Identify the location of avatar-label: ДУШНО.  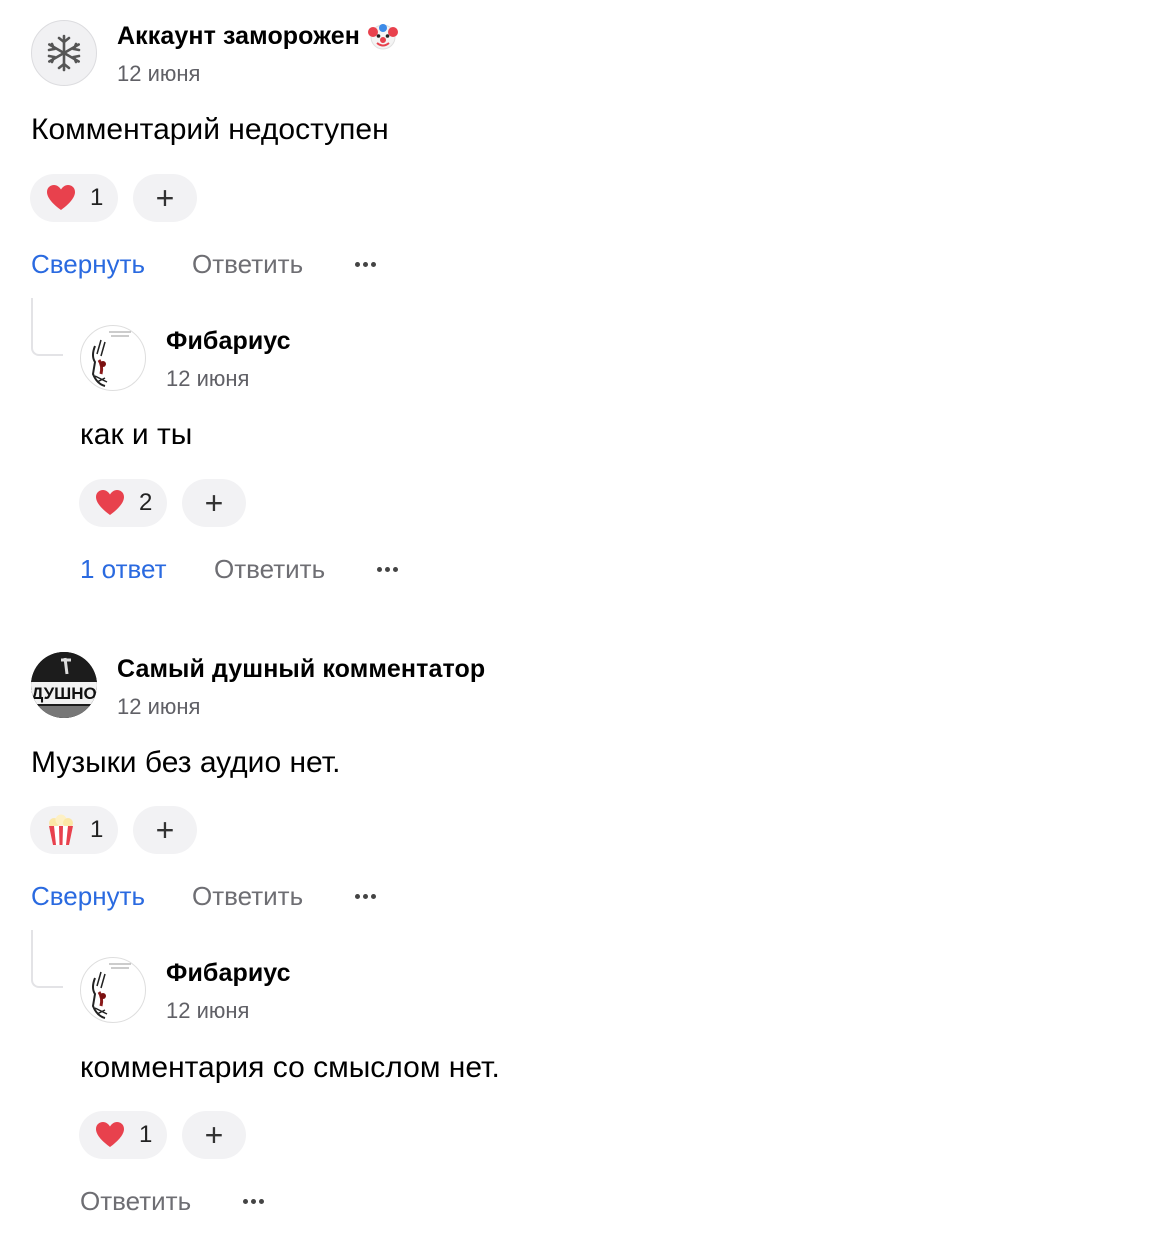
(63, 693).